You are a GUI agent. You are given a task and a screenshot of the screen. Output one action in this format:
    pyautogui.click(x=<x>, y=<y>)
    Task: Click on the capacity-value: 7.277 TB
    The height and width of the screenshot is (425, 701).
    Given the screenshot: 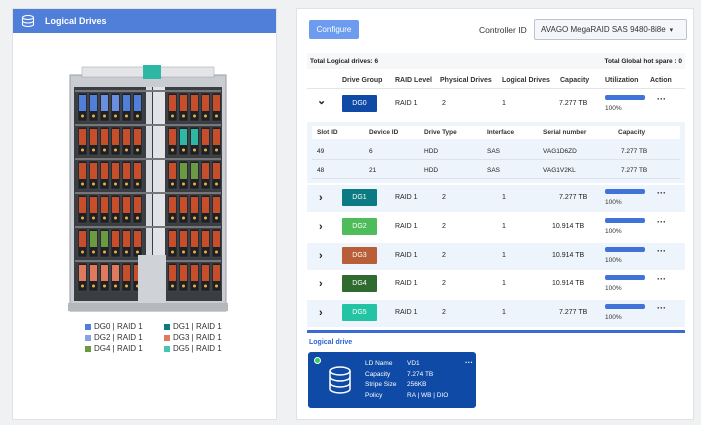 What is the action you would take?
    pyautogui.click(x=573, y=312)
    